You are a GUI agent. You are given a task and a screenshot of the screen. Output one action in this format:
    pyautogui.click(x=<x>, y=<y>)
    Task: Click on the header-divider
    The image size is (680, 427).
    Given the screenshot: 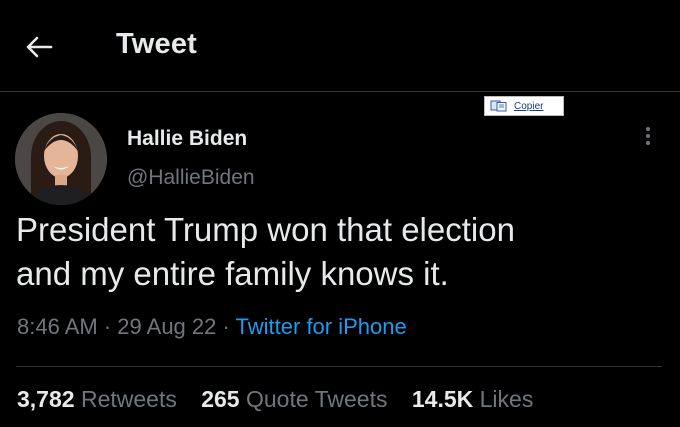 What is the action you would take?
    pyautogui.click(x=340, y=91)
    